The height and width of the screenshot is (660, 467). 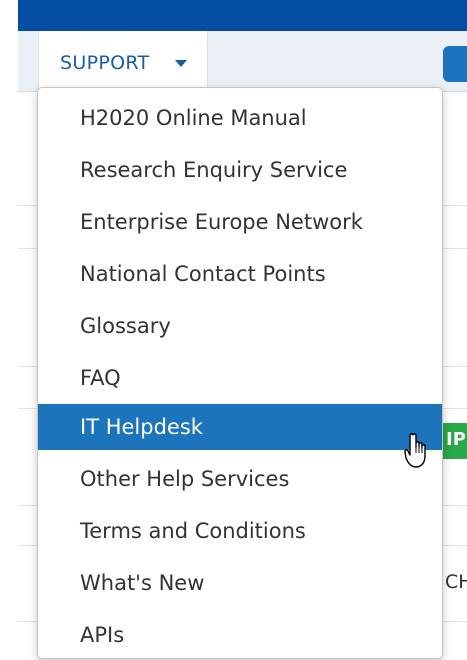 What do you see at coordinates (415, 450) in the screenshot?
I see `hand-pointer-icon` at bounding box center [415, 450].